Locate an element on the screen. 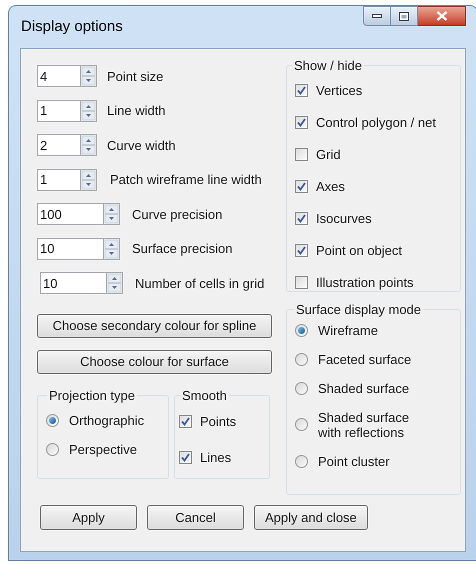 This screenshot has width=476, height=564. field-label: Line width is located at coordinates (136, 111).